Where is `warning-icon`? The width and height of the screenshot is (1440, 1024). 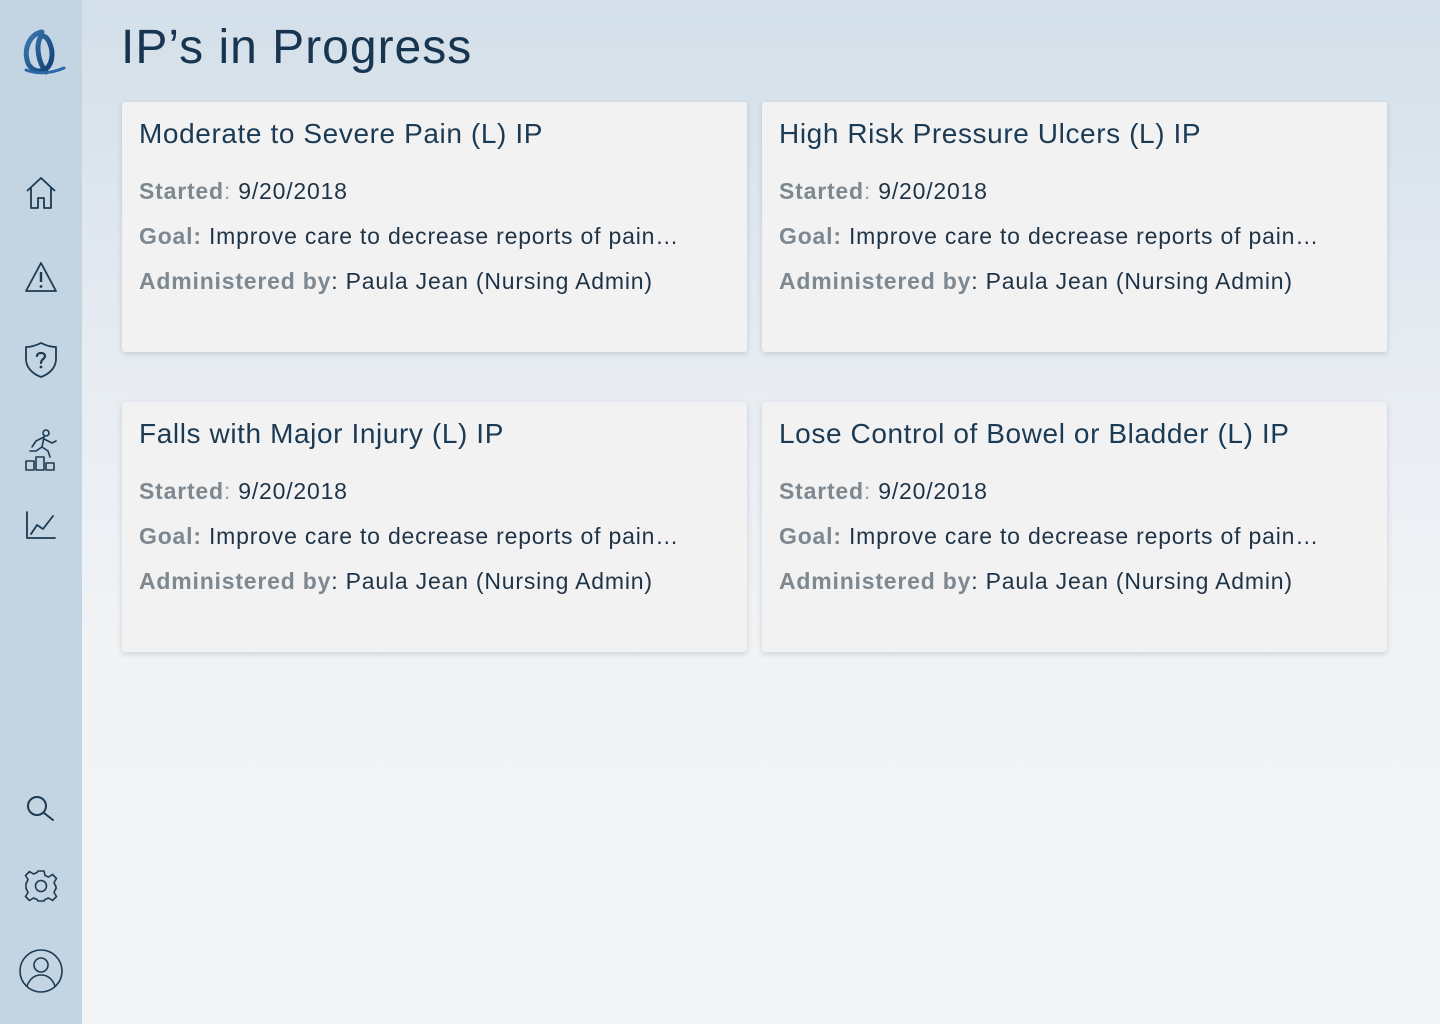 warning-icon is located at coordinates (41, 277).